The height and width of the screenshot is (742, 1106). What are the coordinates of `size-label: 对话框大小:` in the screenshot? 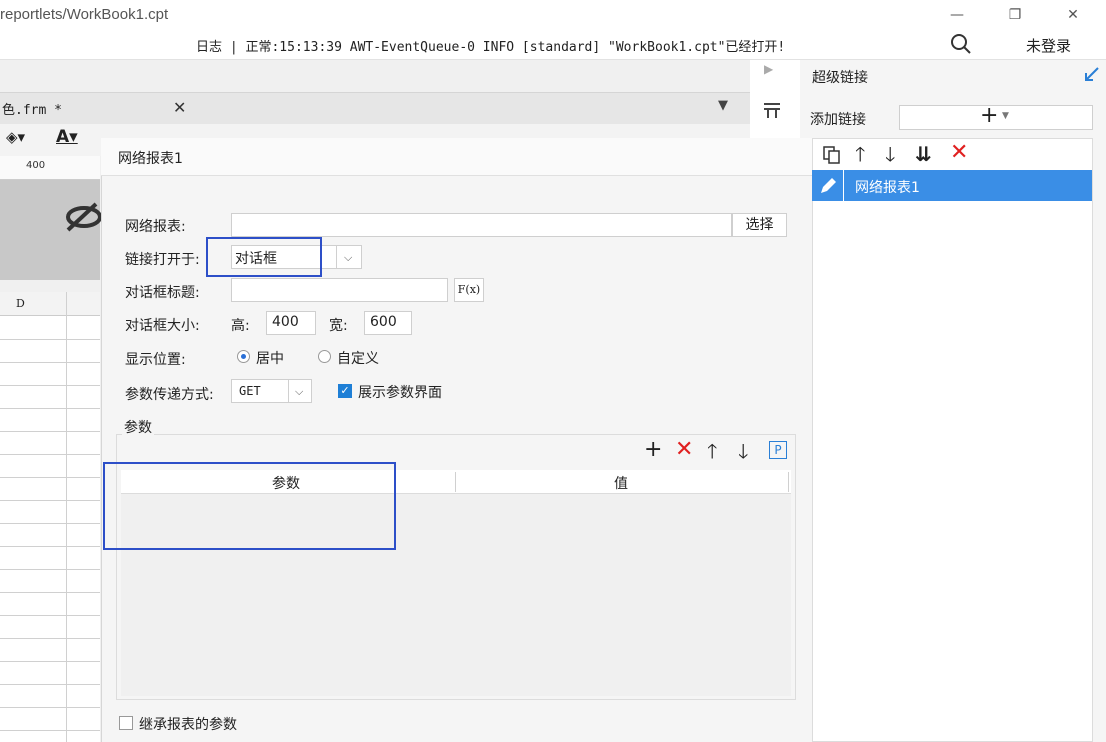 It's located at (162, 326).